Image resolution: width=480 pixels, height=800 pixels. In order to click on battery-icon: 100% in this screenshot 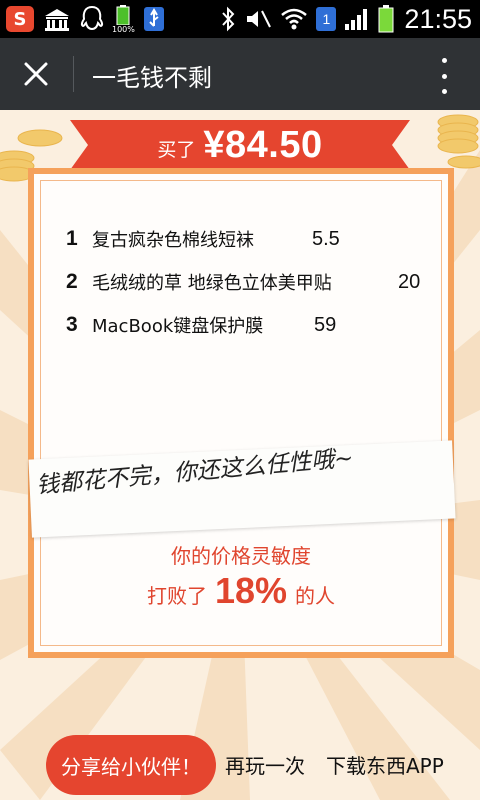, I will do `click(123, 19)`.